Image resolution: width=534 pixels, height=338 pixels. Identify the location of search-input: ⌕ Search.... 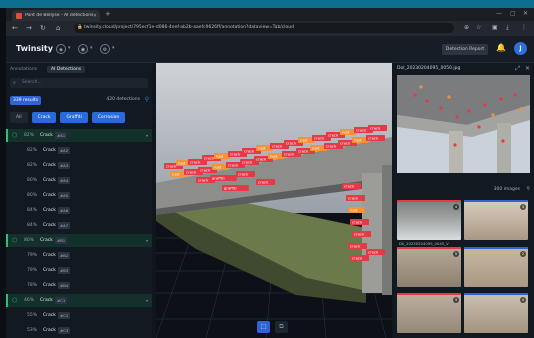
(79, 83).